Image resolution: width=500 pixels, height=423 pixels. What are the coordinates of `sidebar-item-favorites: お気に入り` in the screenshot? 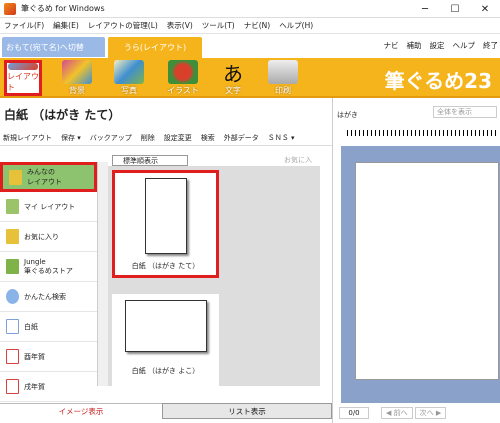 It's located at (48, 237).